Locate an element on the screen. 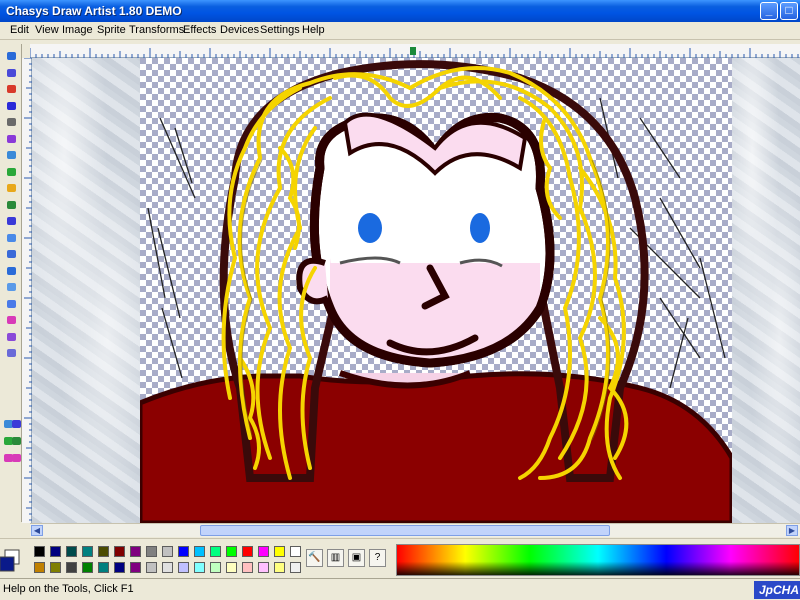 Image resolution: width=800 pixels, height=600 pixels. left-ruler is located at coordinates (27, 290).